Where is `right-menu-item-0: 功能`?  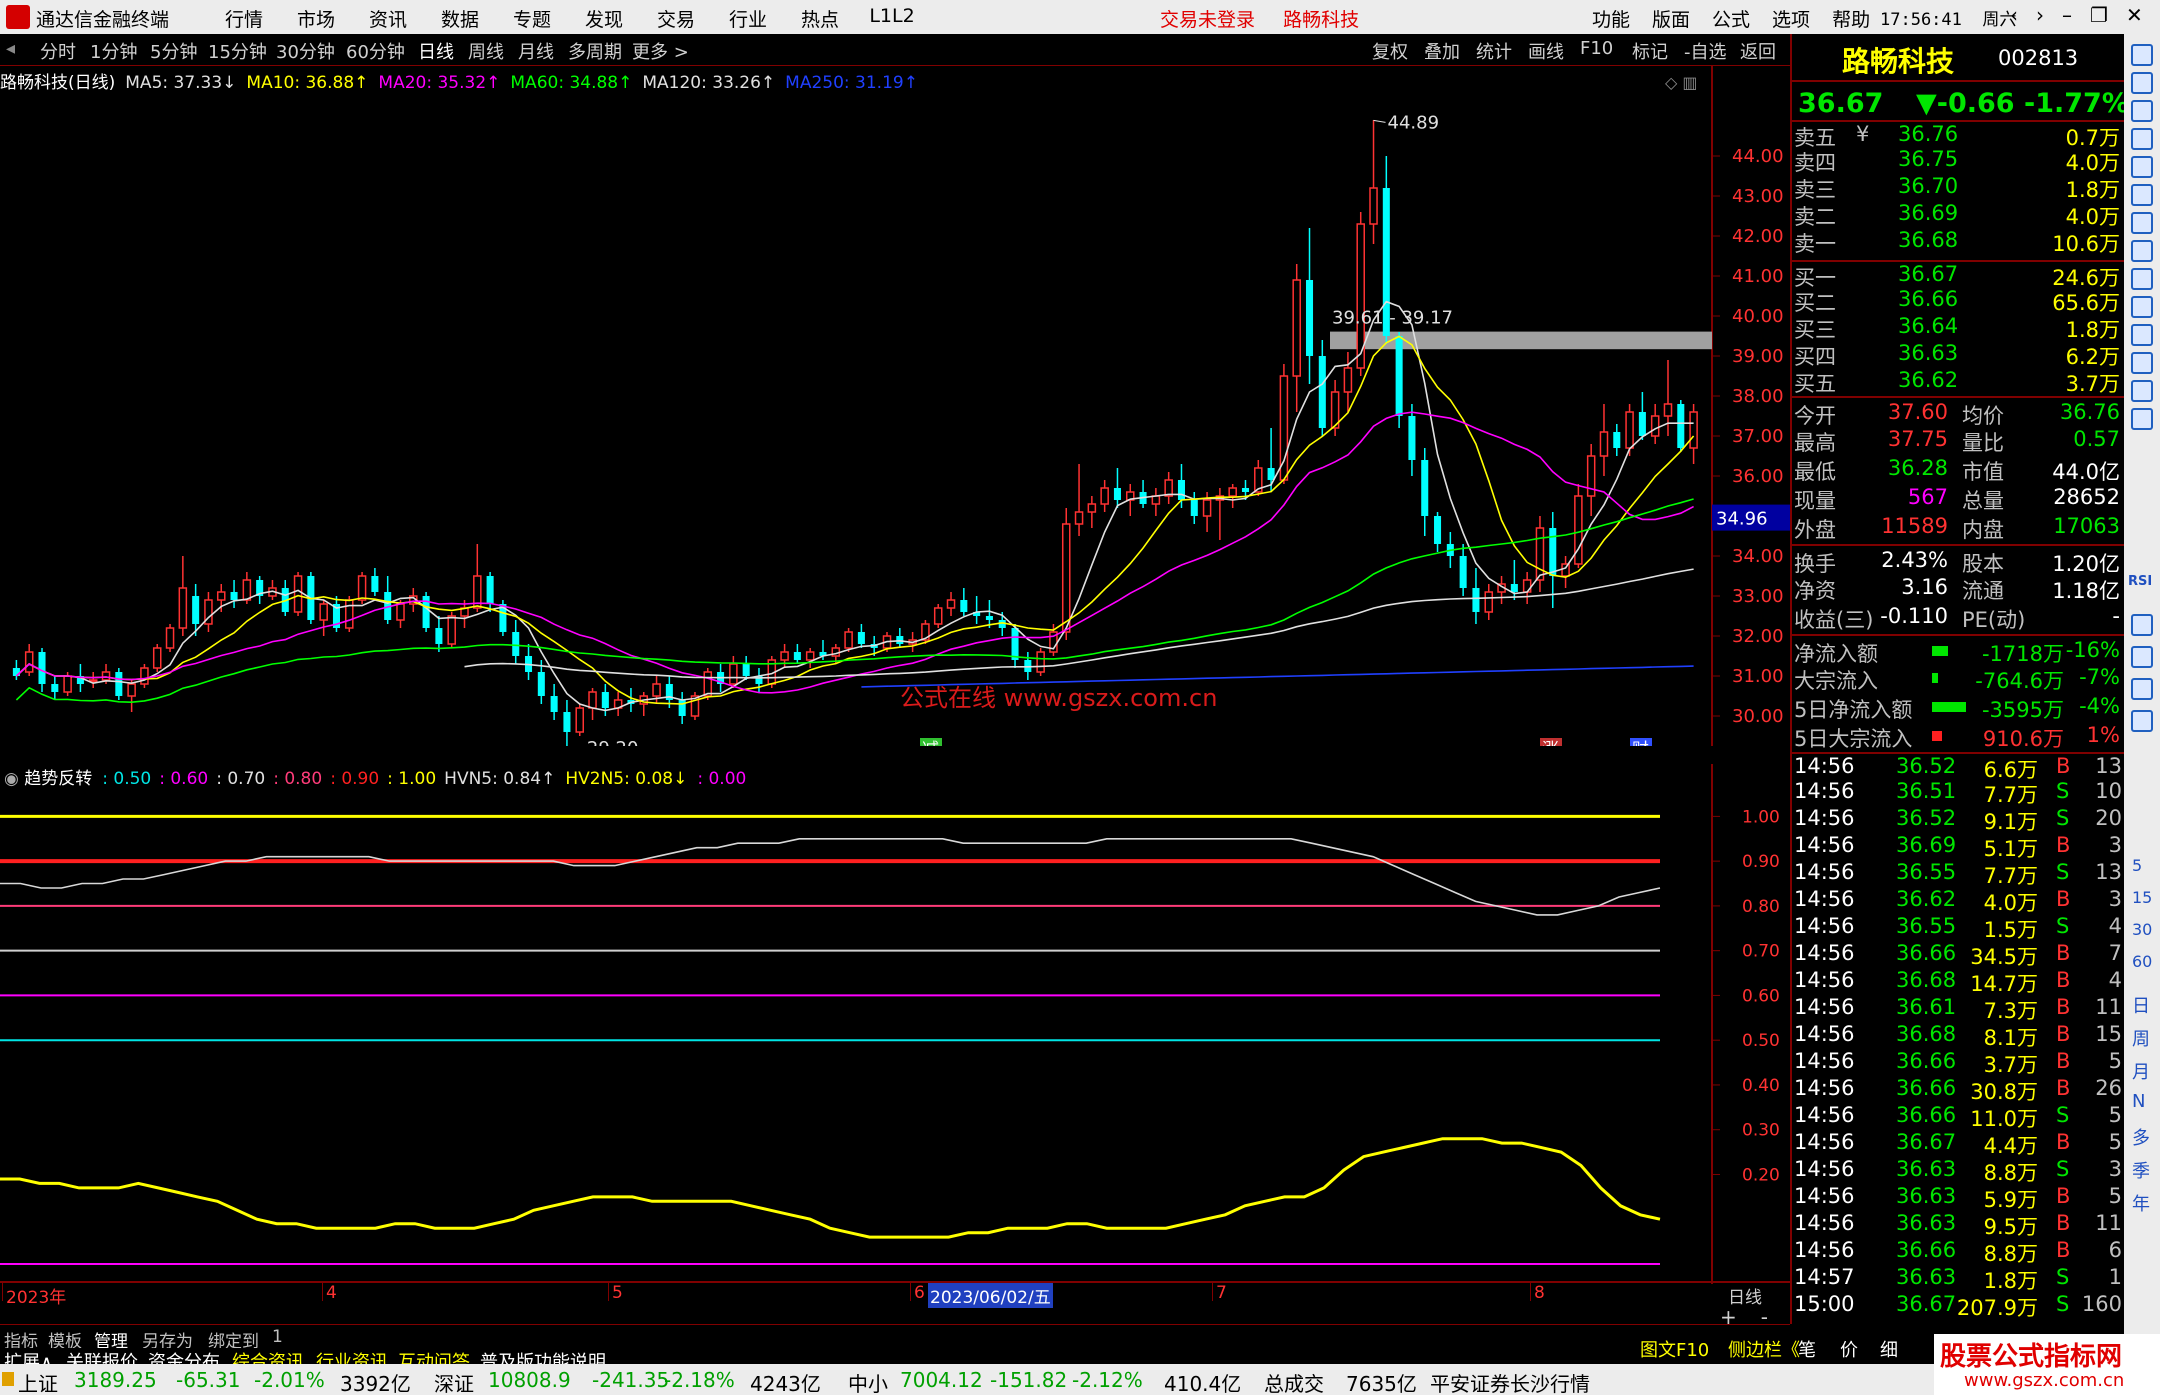
right-menu-item-0: 功能 is located at coordinates (1611, 18).